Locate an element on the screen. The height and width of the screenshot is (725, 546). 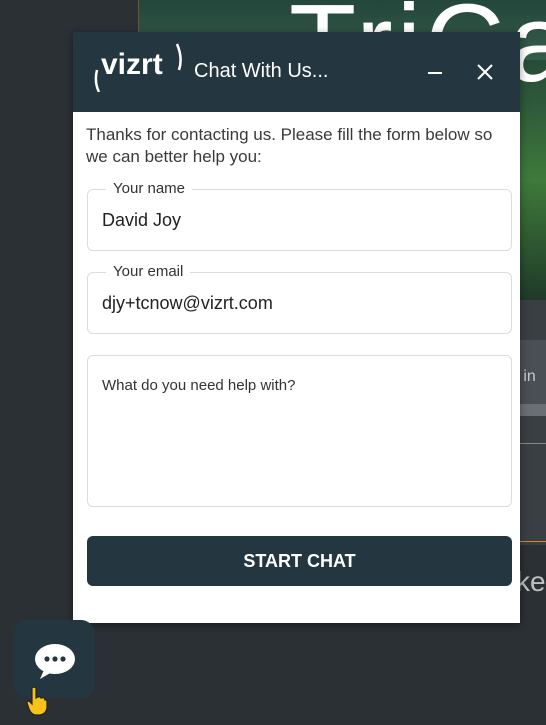
start-chat-button: START CHAT is located at coordinates (299, 561).